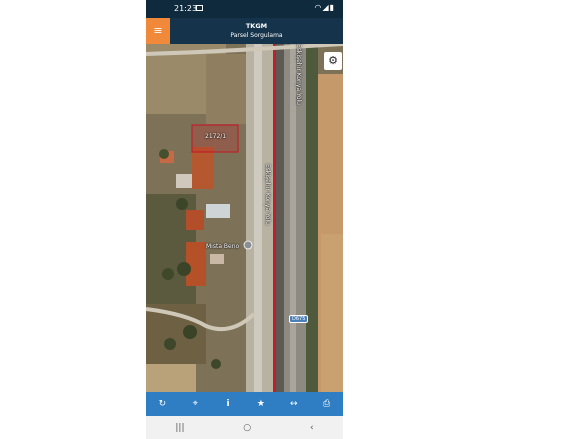 This screenshot has height=439, width=585. What do you see at coordinates (333, 61) in the screenshot?
I see `gear-icon: ⚙` at bounding box center [333, 61].